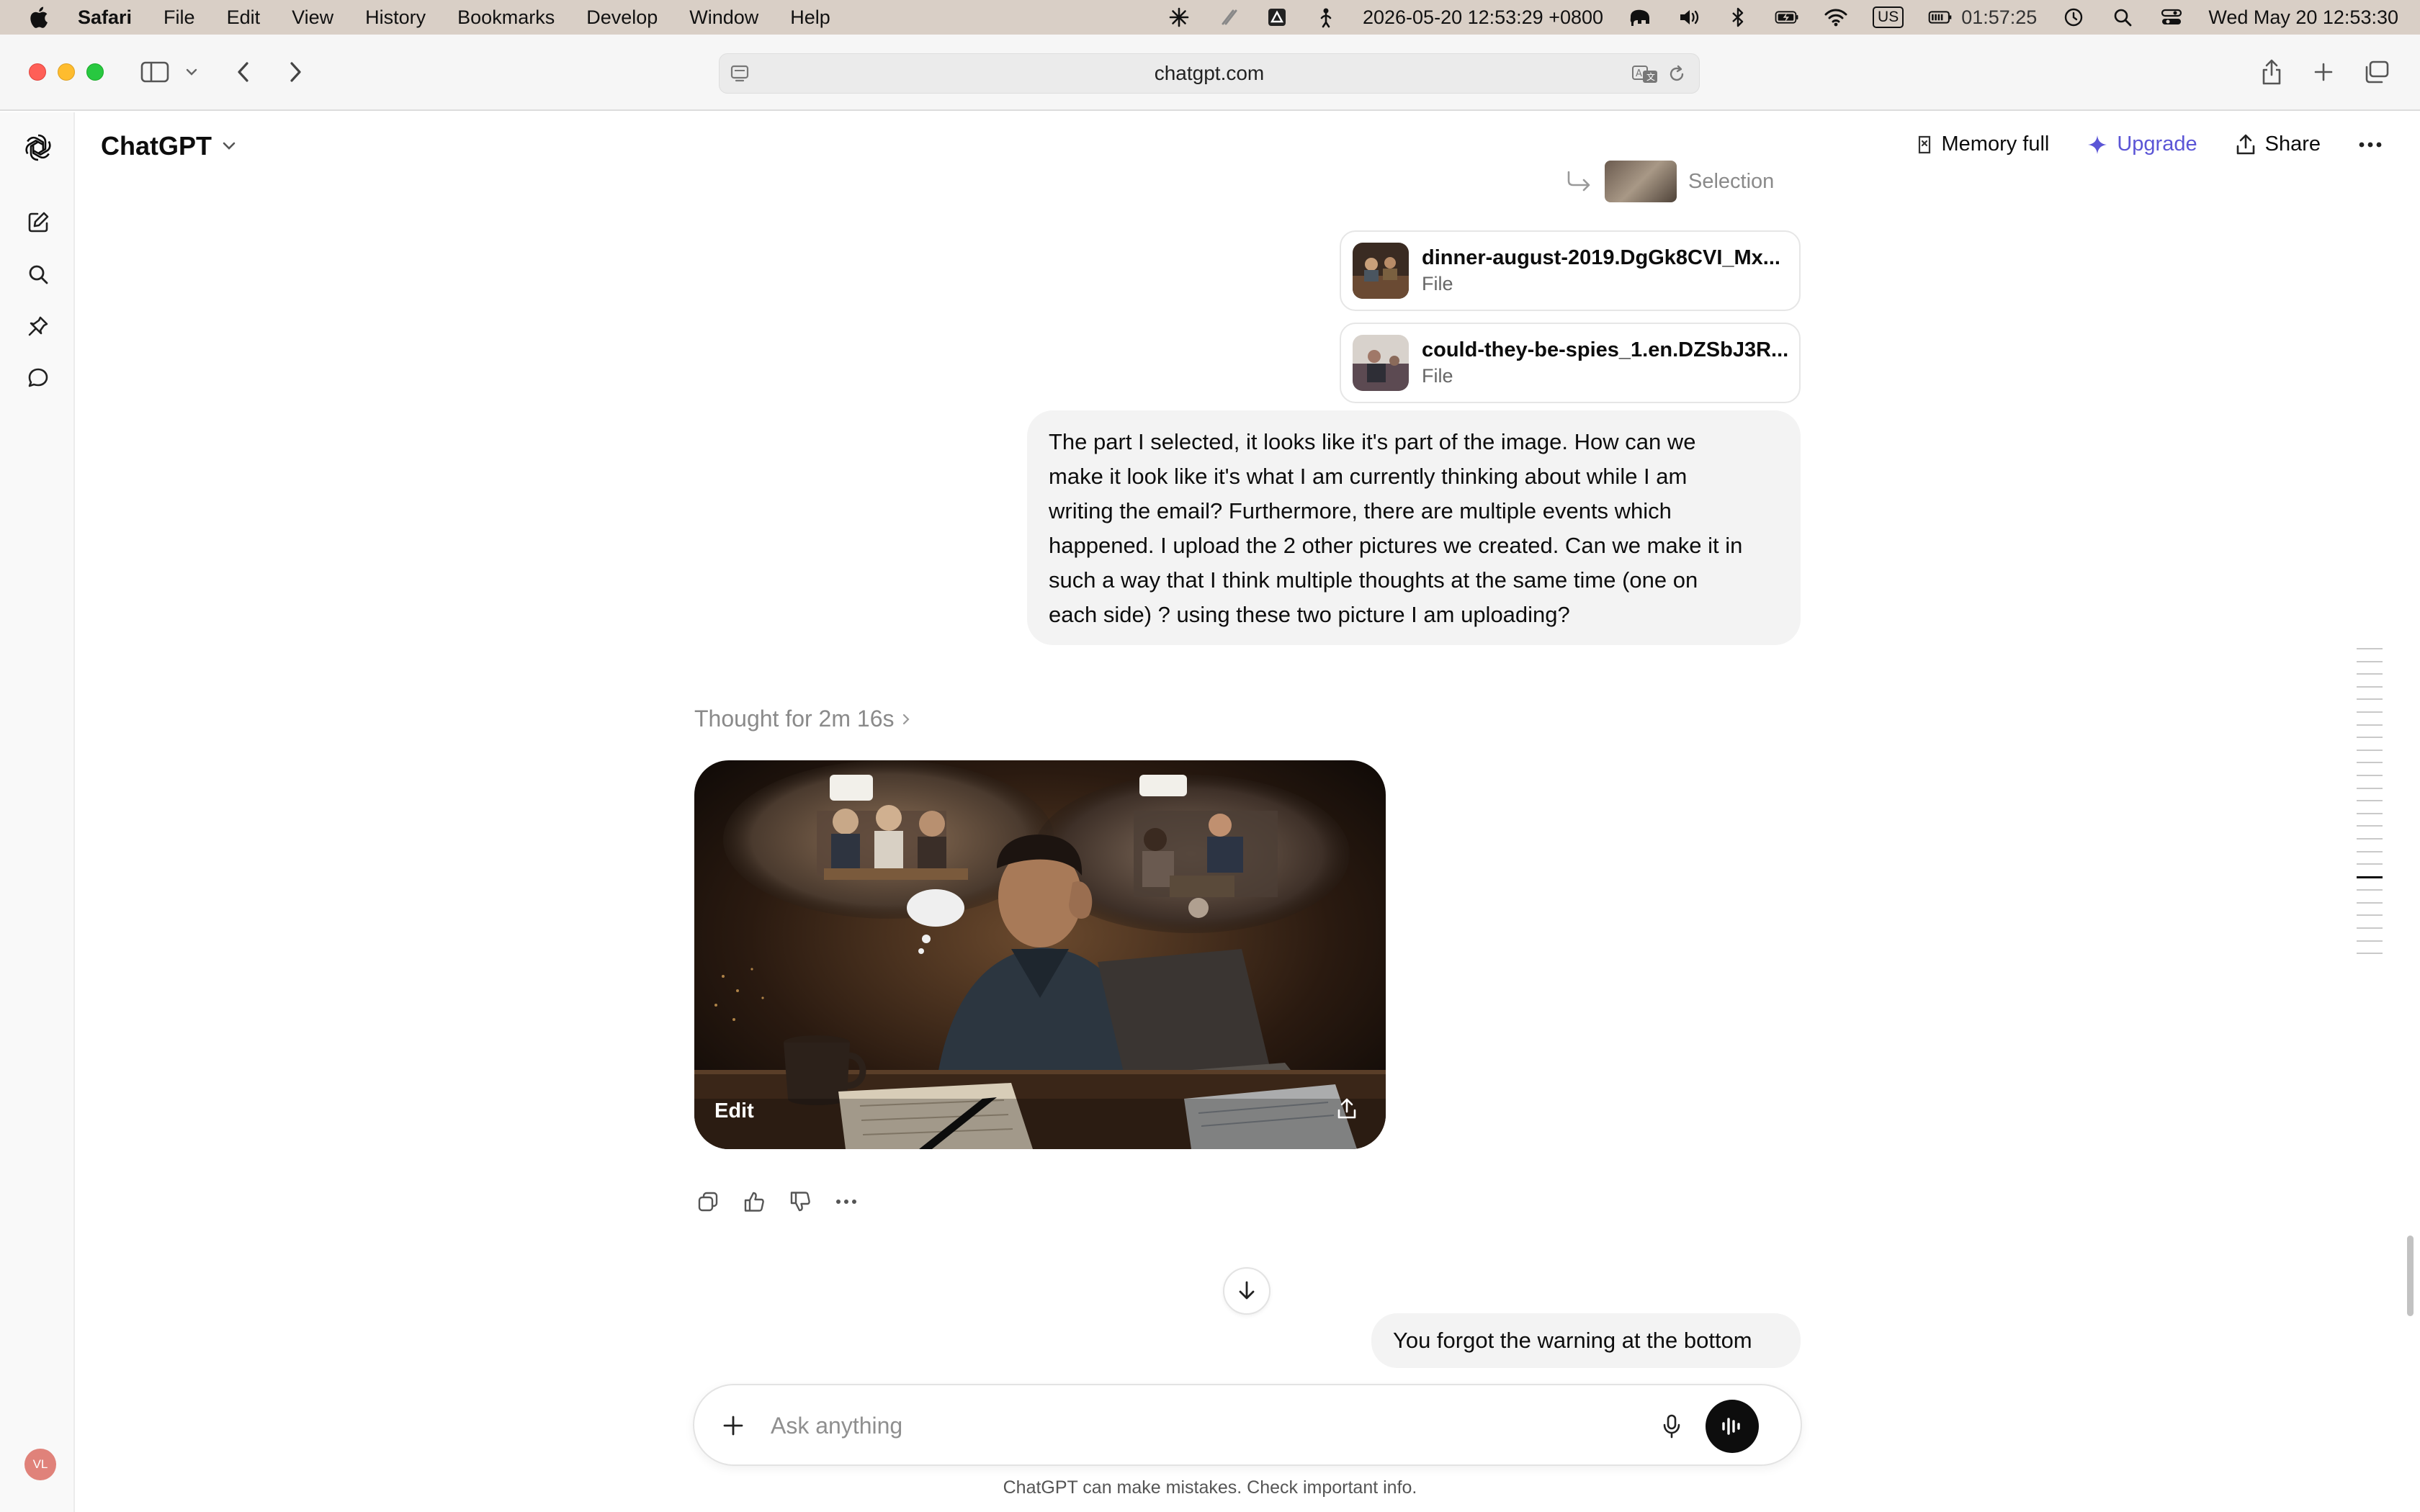  I want to click on chevron-down-icon, so click(230, 146).